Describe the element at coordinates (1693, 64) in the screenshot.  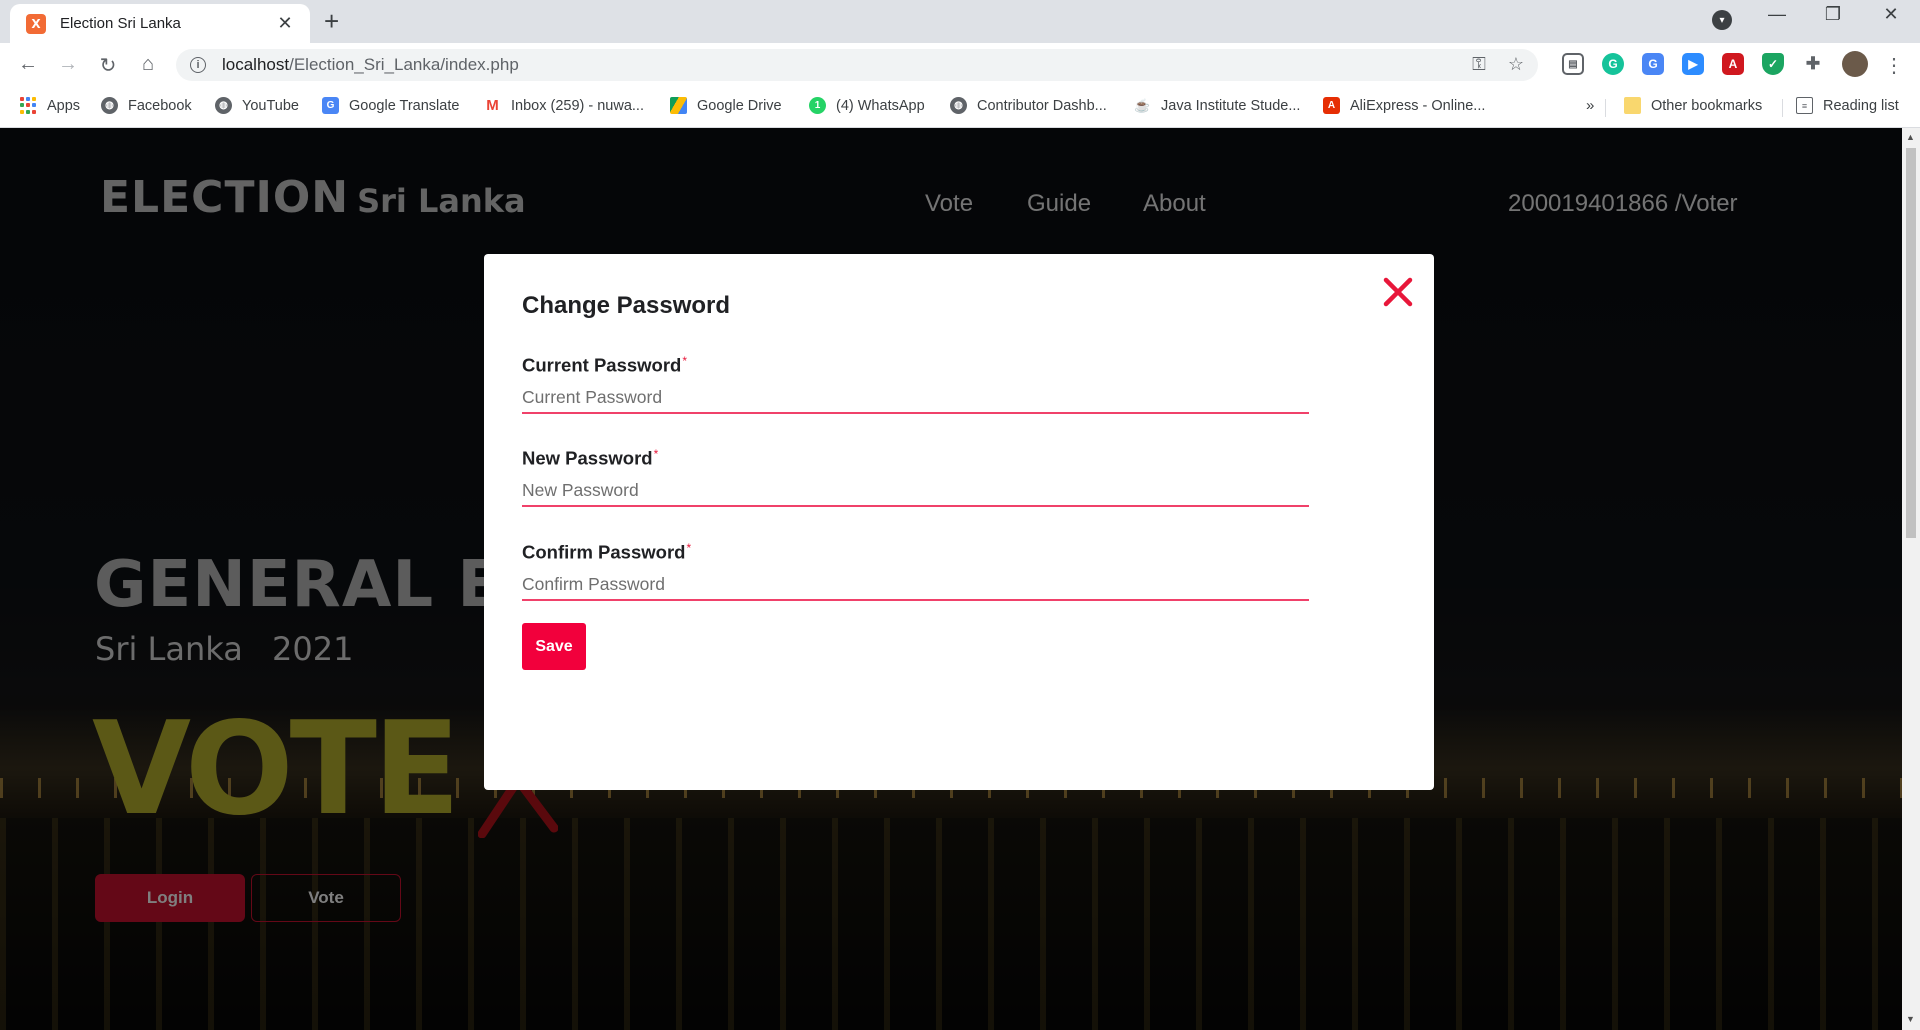
I see `zoom-extension-icon: ▶` at that location.